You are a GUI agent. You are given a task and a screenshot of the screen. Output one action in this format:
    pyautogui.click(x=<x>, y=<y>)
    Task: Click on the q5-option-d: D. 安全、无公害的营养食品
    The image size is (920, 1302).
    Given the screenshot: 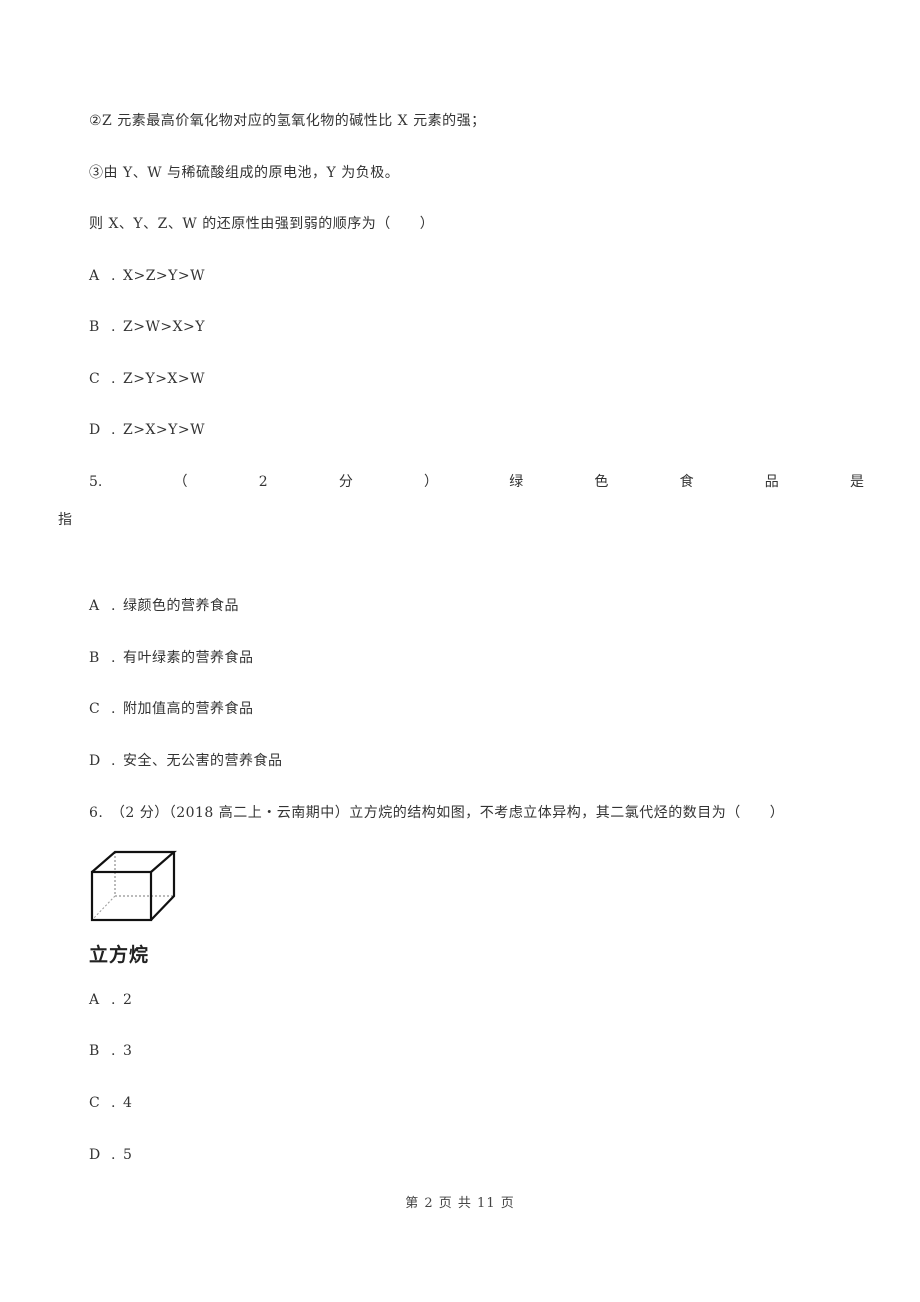 What is the action you would take?
    pyautogui.click(x=186, y=761)
    